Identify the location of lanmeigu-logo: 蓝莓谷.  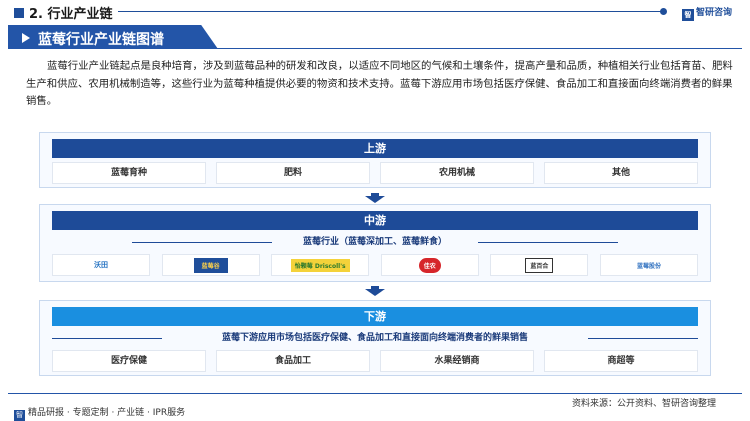
(210, 265).